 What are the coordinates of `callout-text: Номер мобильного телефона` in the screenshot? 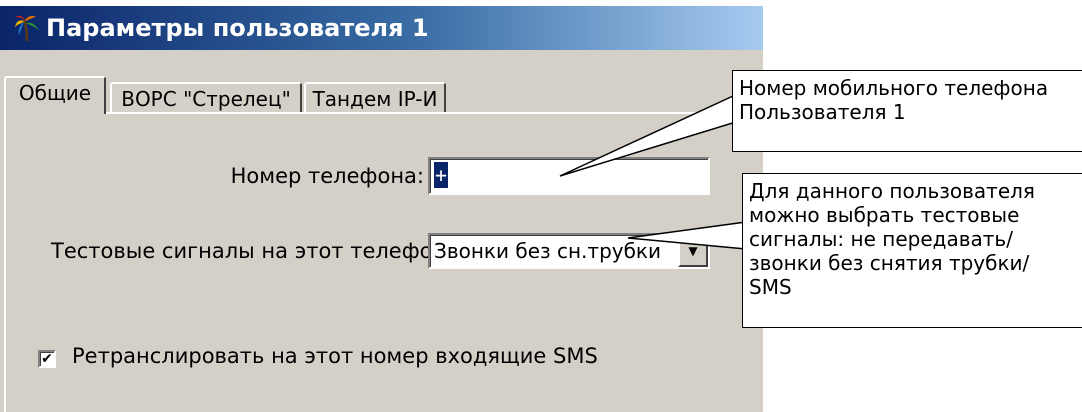 It's located at (894, 88).